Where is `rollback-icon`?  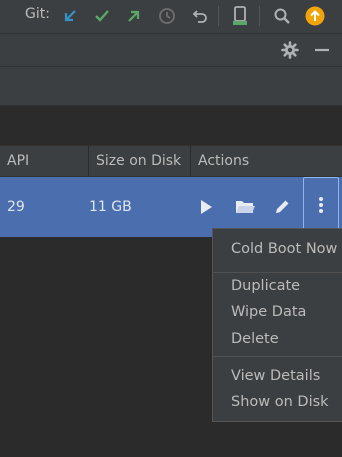
rollback-icon is located at coordinates (200, 16).